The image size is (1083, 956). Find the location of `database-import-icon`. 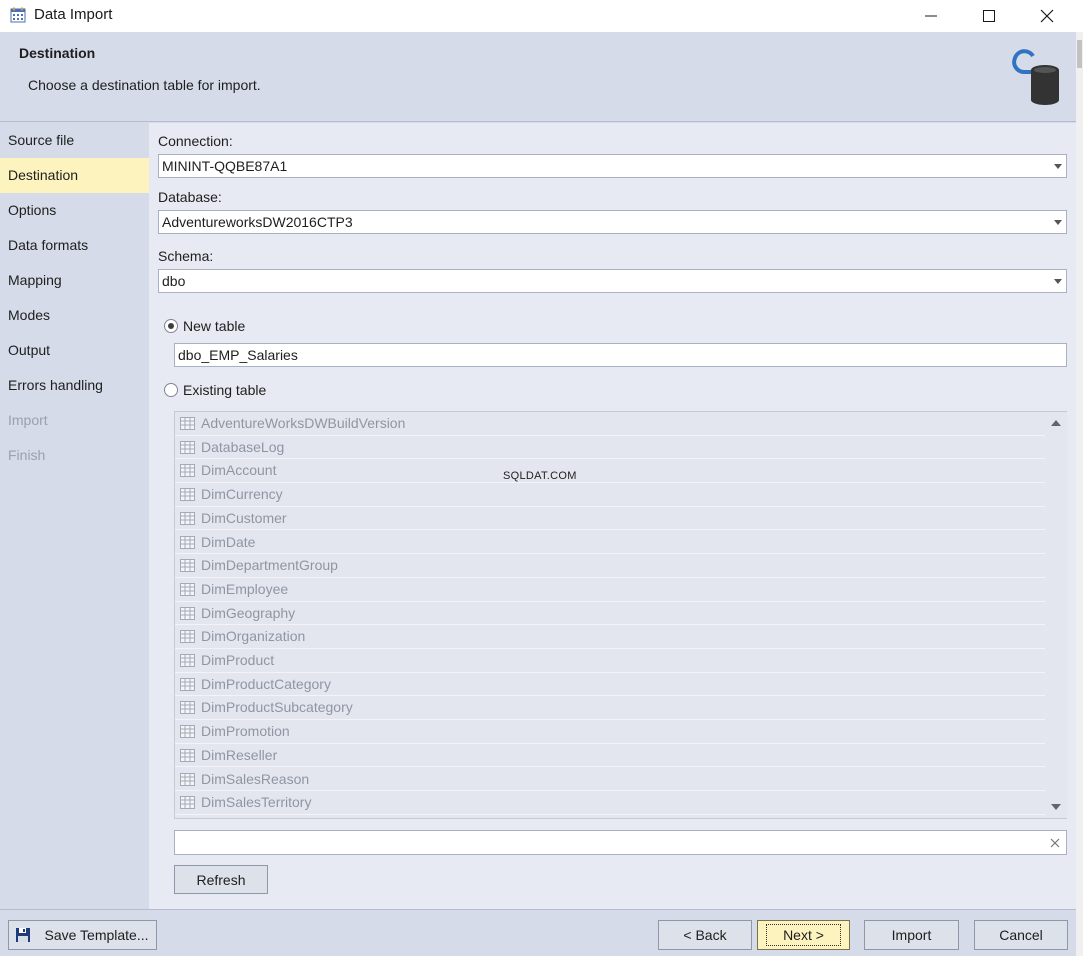

database-import-icon is located at coordinates (1035, 77).